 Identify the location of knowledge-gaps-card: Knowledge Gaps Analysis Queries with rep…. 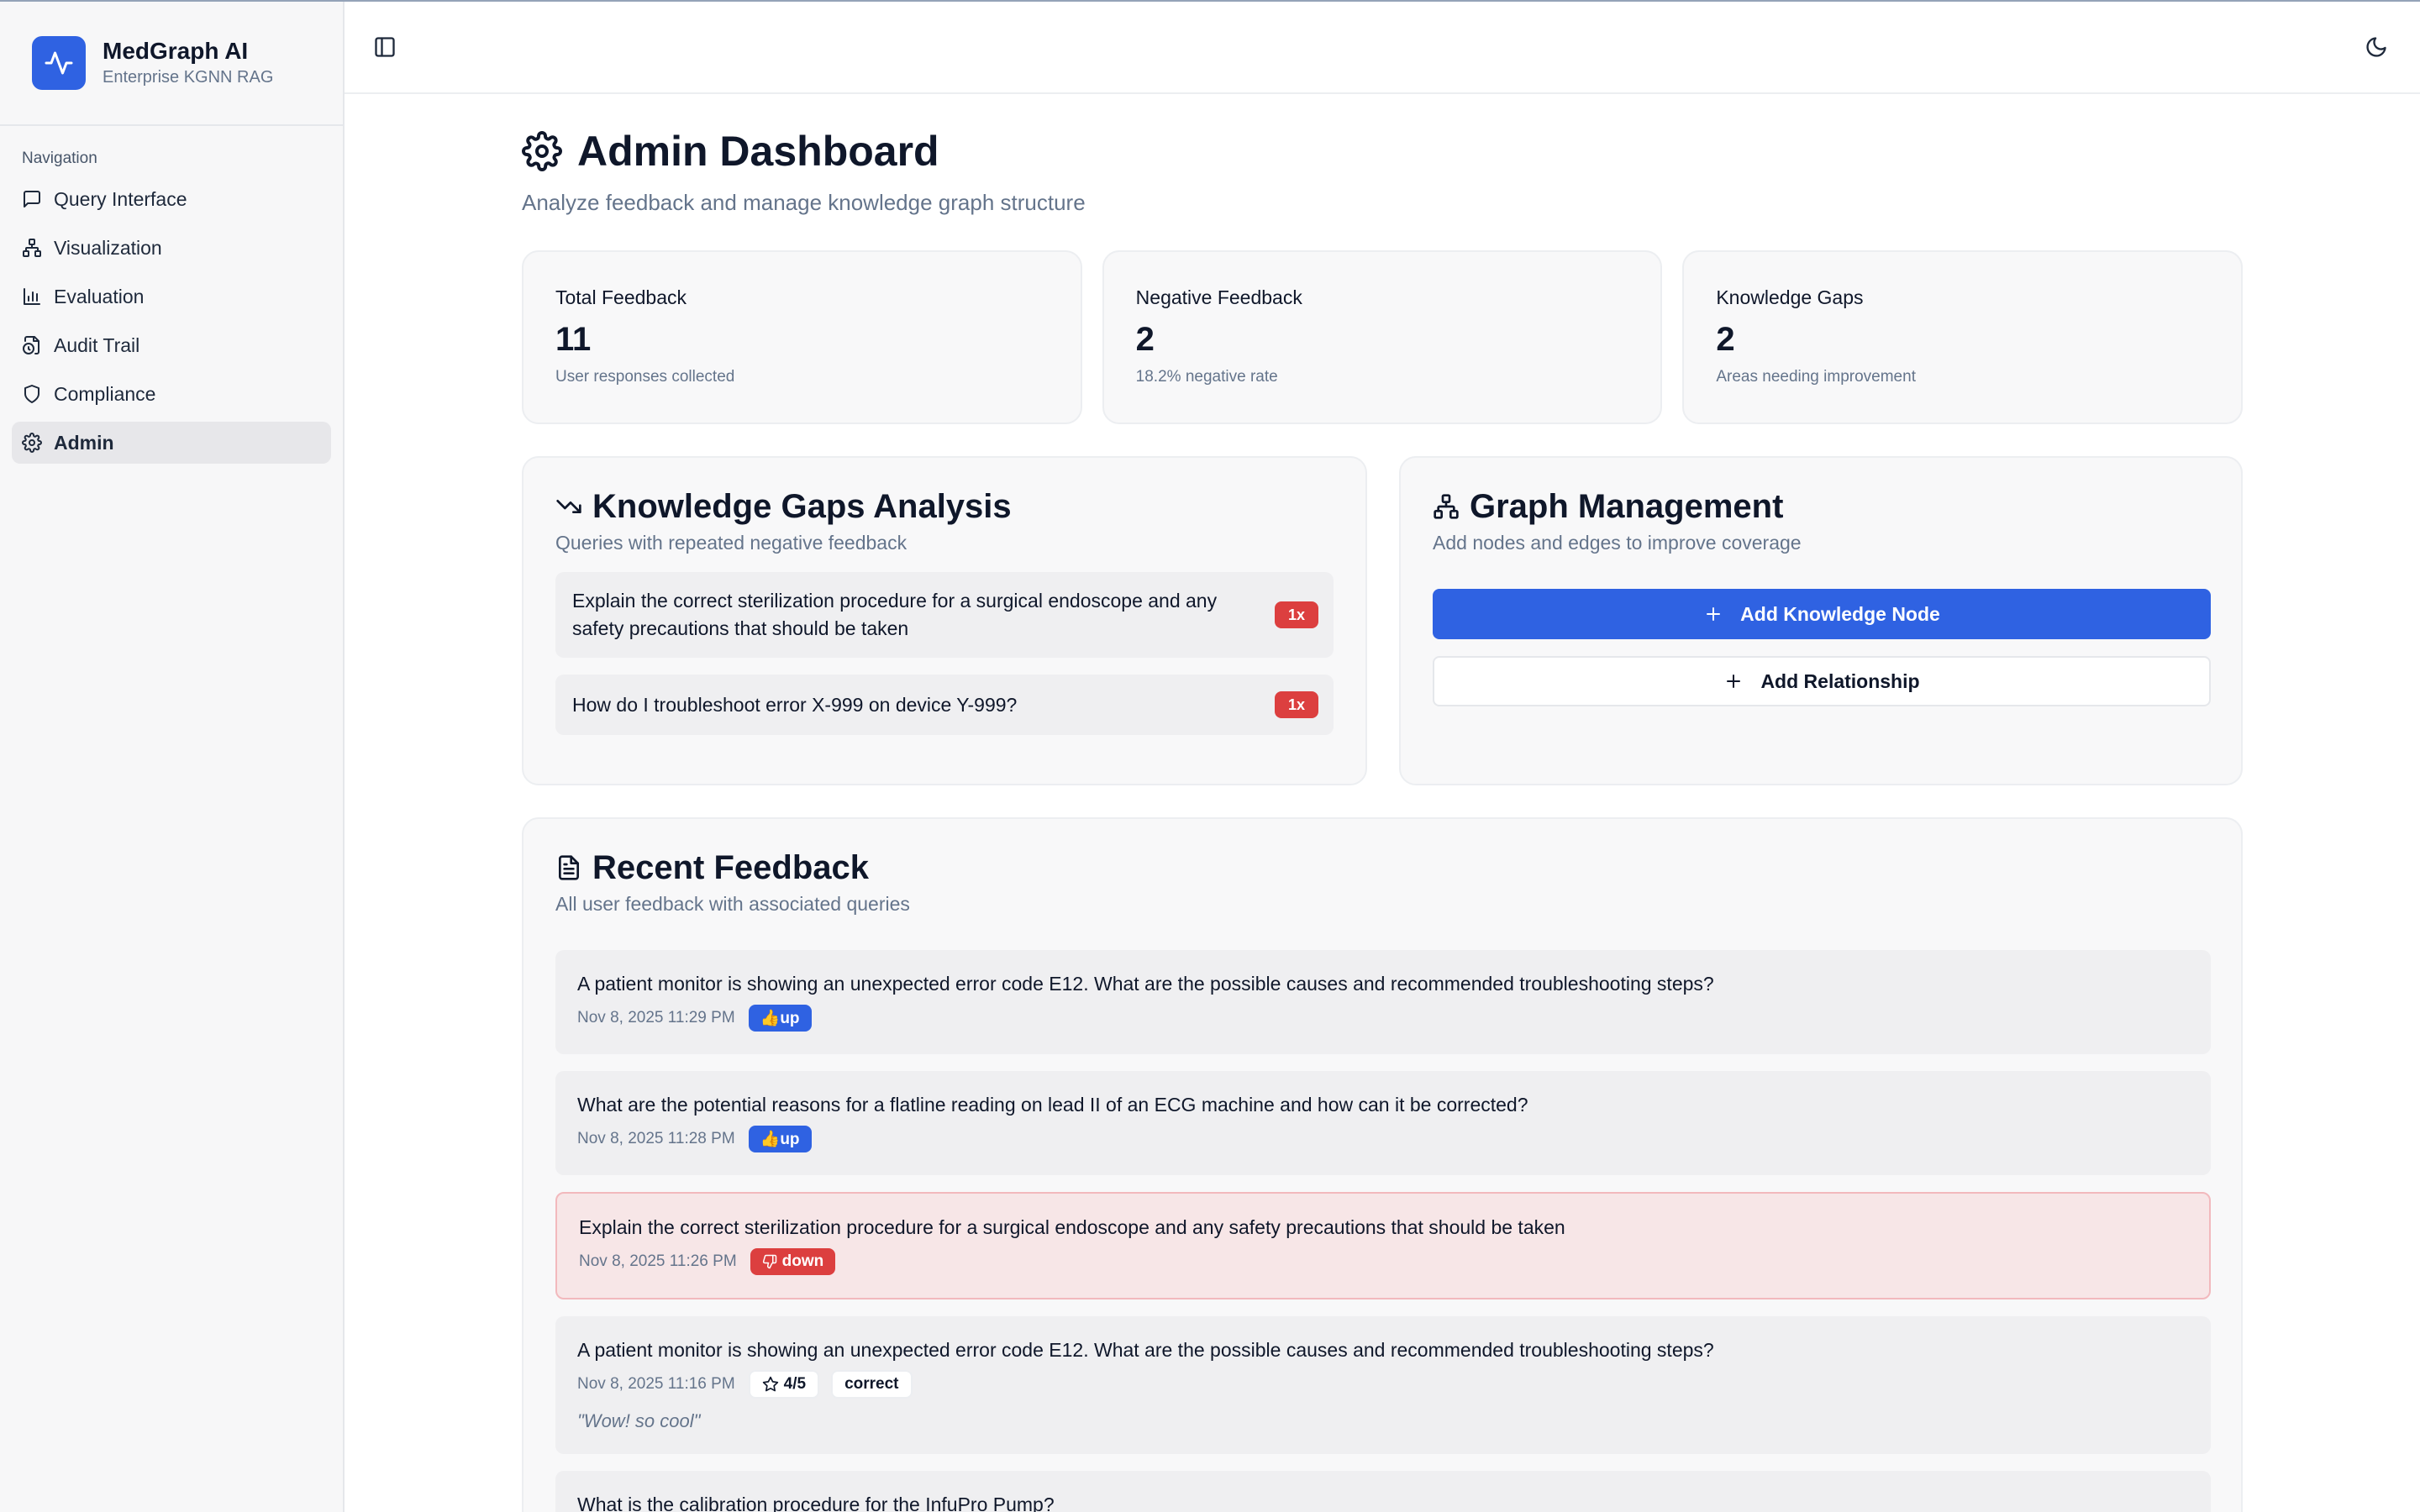
(944, 620).